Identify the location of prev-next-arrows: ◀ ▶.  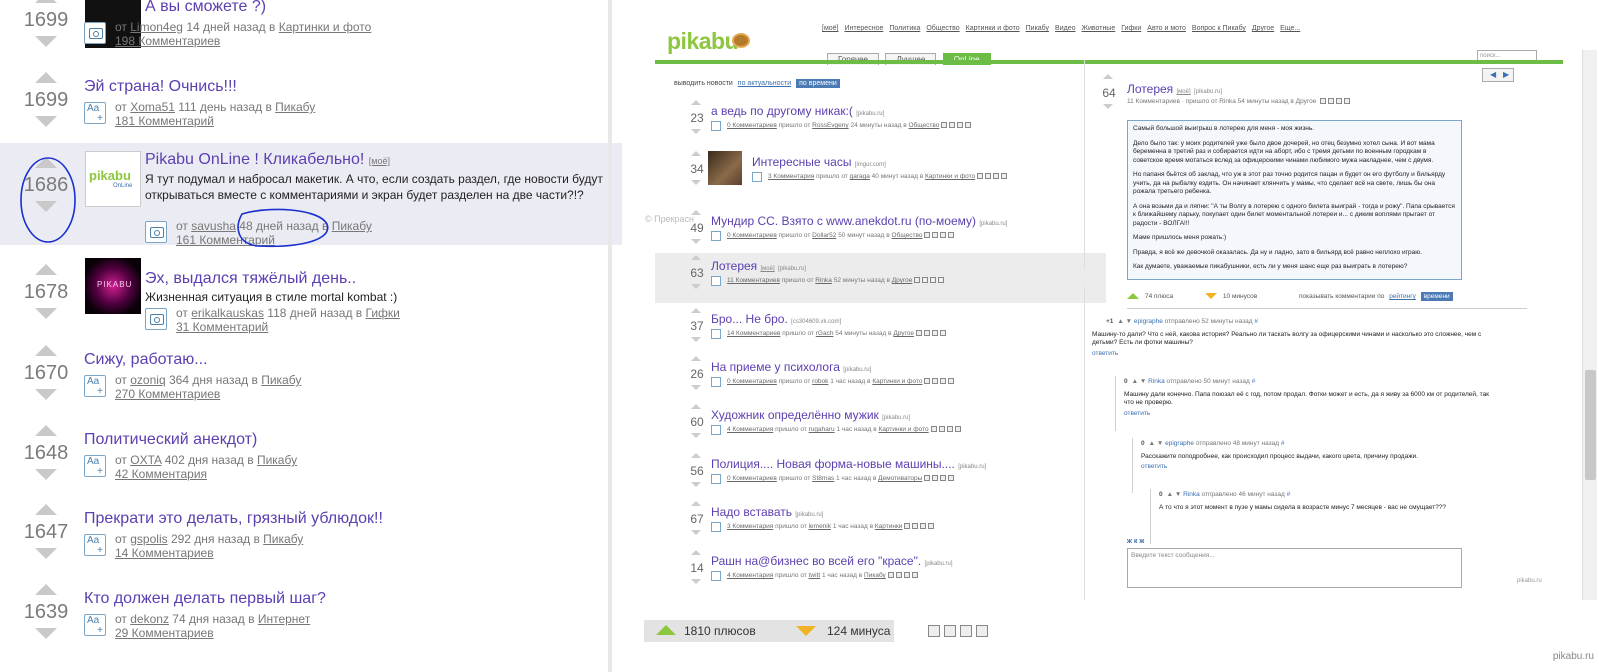
(1498, 75).